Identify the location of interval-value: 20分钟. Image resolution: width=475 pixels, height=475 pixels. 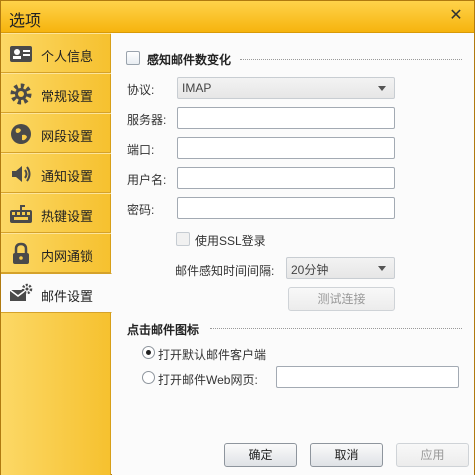
(310, 270).